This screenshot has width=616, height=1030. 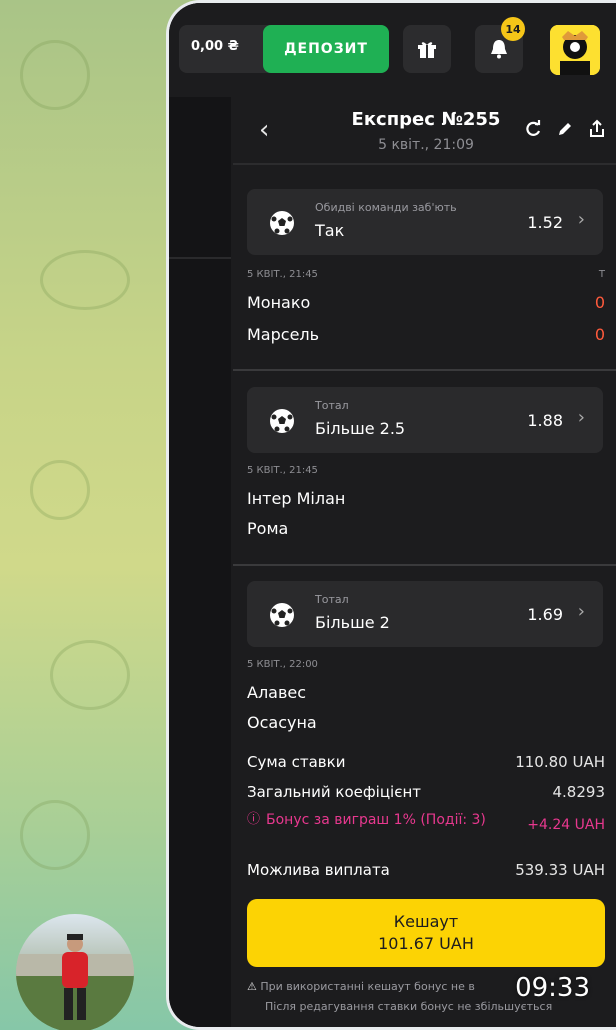 I want to click on bonus-label: Бонус за виграш 1% (Події: 3), so click(x=376, y=820).